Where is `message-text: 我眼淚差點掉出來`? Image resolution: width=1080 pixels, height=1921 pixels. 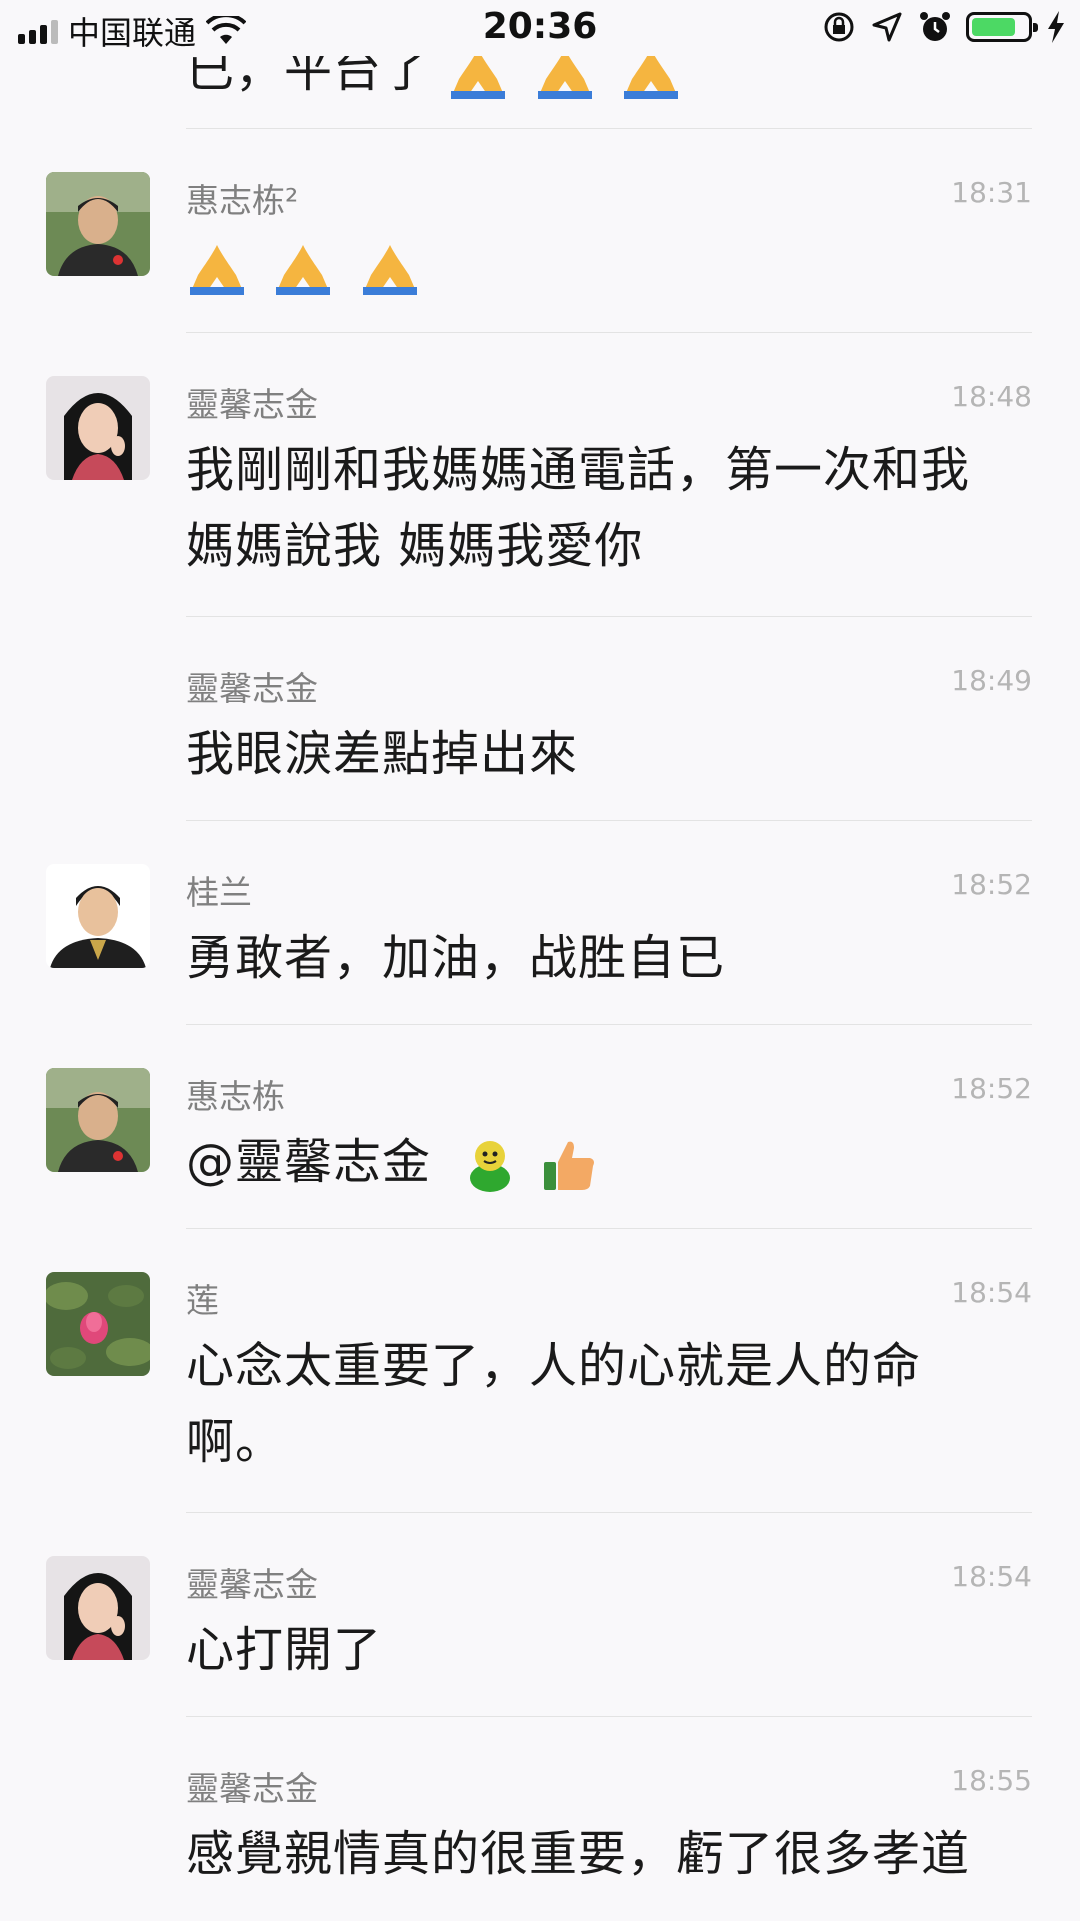 message-text: 我眼淚差點掉出來 is located at coordinates (382, 754).